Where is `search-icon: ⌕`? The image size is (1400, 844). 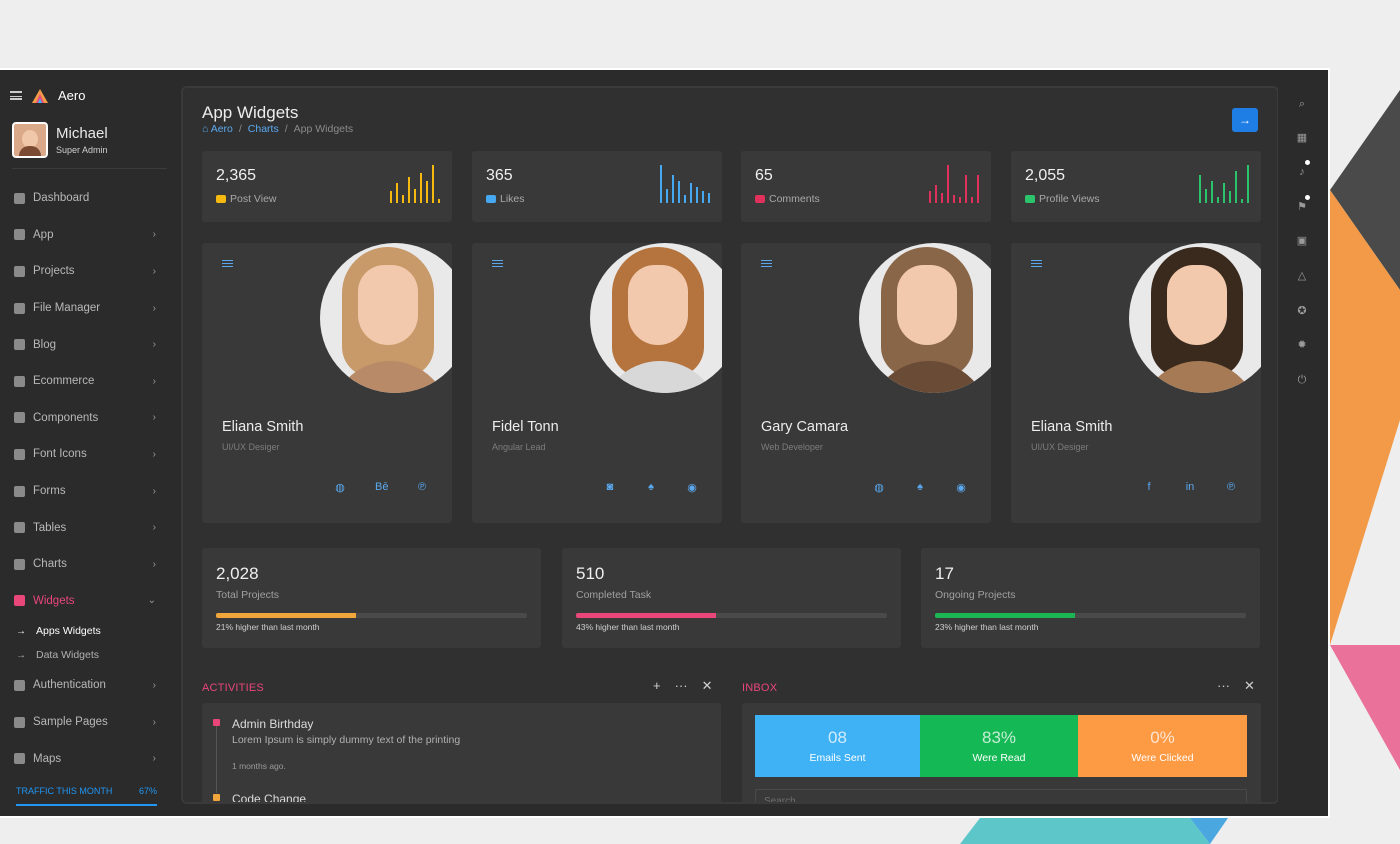
search-icon: ⌕ is located at coordinates (1302, 104).